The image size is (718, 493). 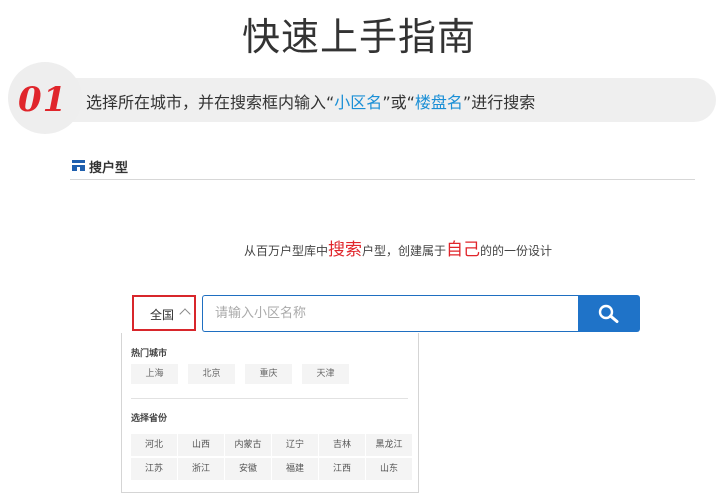 I want to click on hot-cities-label: 热门城市, so click(x=149, y=354).